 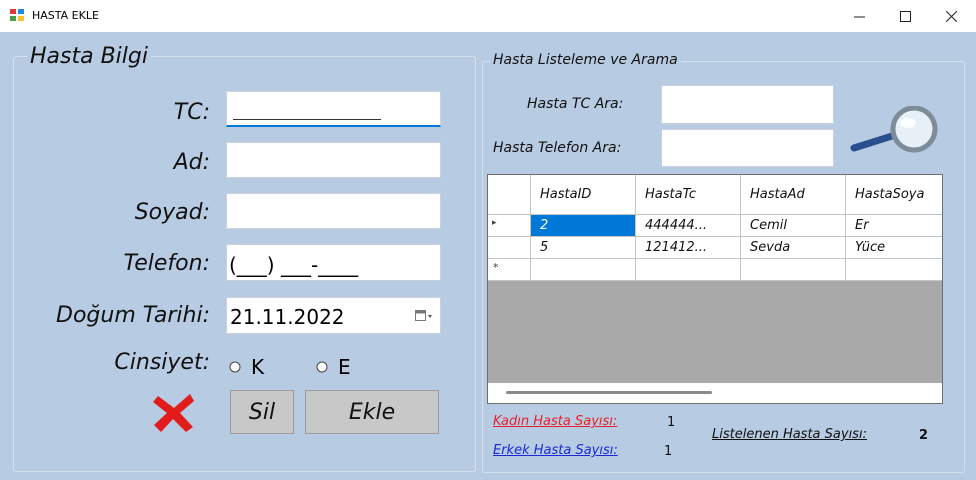 What do you see at coordinates (555, 421) in the screenshot?
I see `female-count-link: Kadın Hasta Sayısı:` at bounding box center [555, 421].